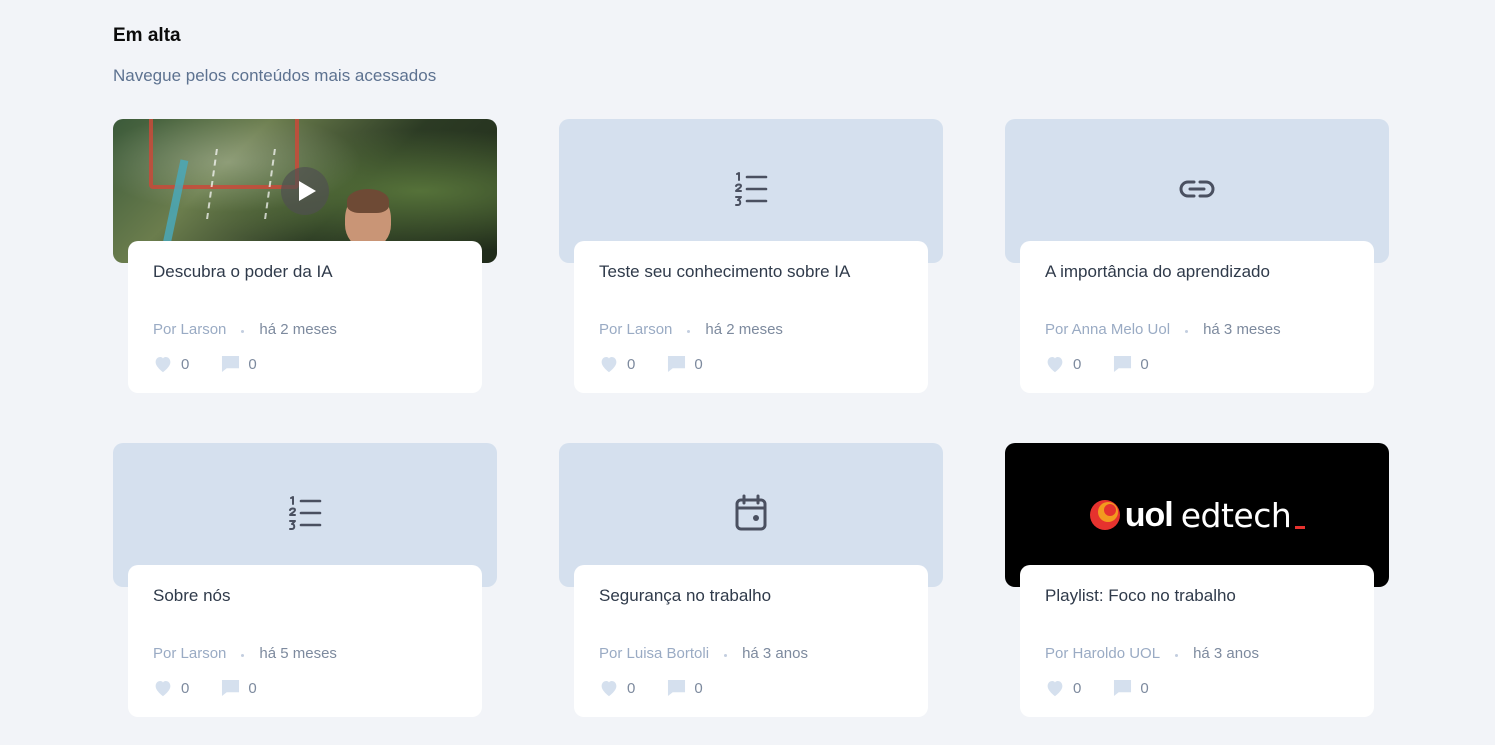 The height and width of the screenshot is (745, 1495). Describe the element at coordinates (1236, 515) in the screenshot. I see `logo-product-text: edtech` at that location.